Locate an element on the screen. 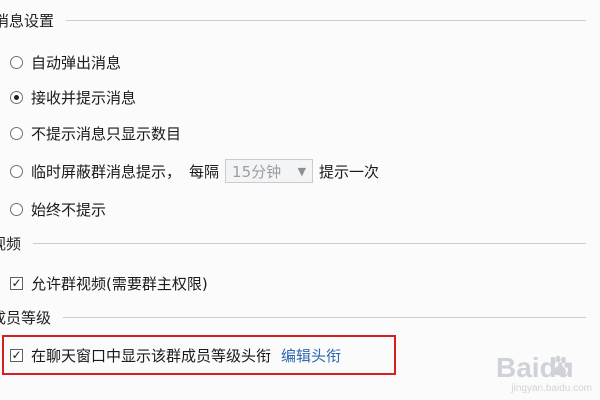  option-label: 在聊天窗口中显示该群成员等级头衔 is located at coordinates (151, 355).